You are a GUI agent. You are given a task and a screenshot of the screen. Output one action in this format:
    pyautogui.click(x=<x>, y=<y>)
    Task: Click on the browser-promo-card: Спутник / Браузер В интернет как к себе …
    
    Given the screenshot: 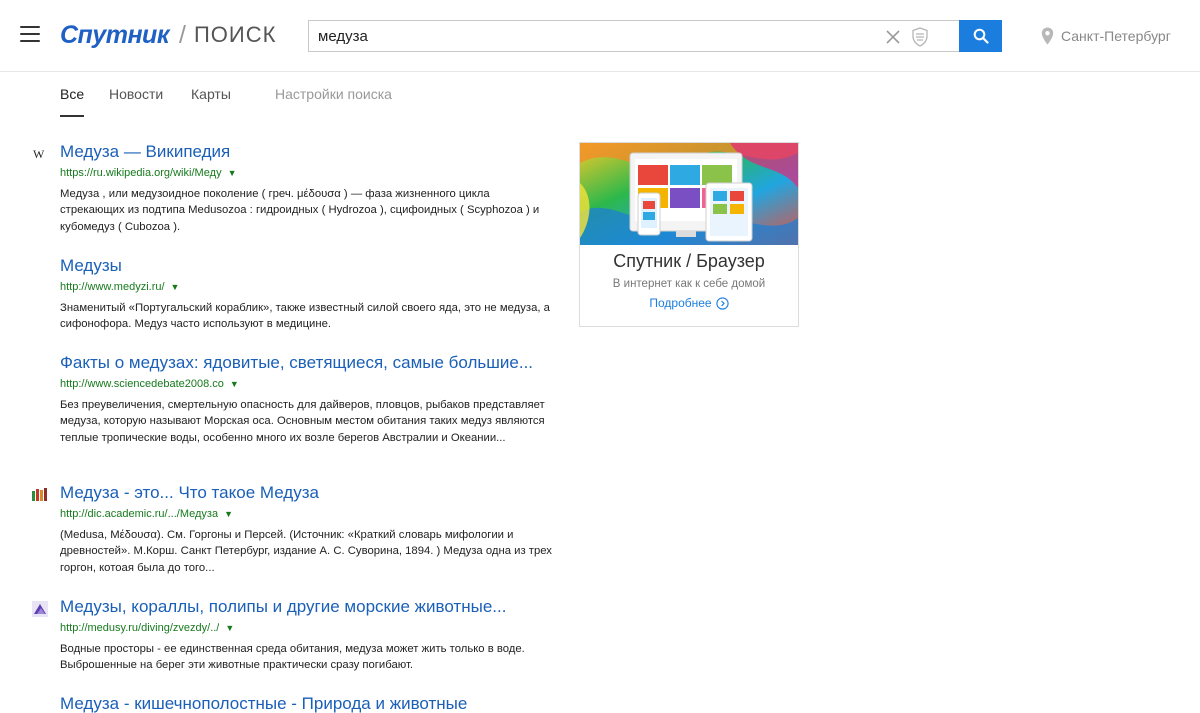 What is the action you would take?
    pyautogui.click(x=689, y=234)
    